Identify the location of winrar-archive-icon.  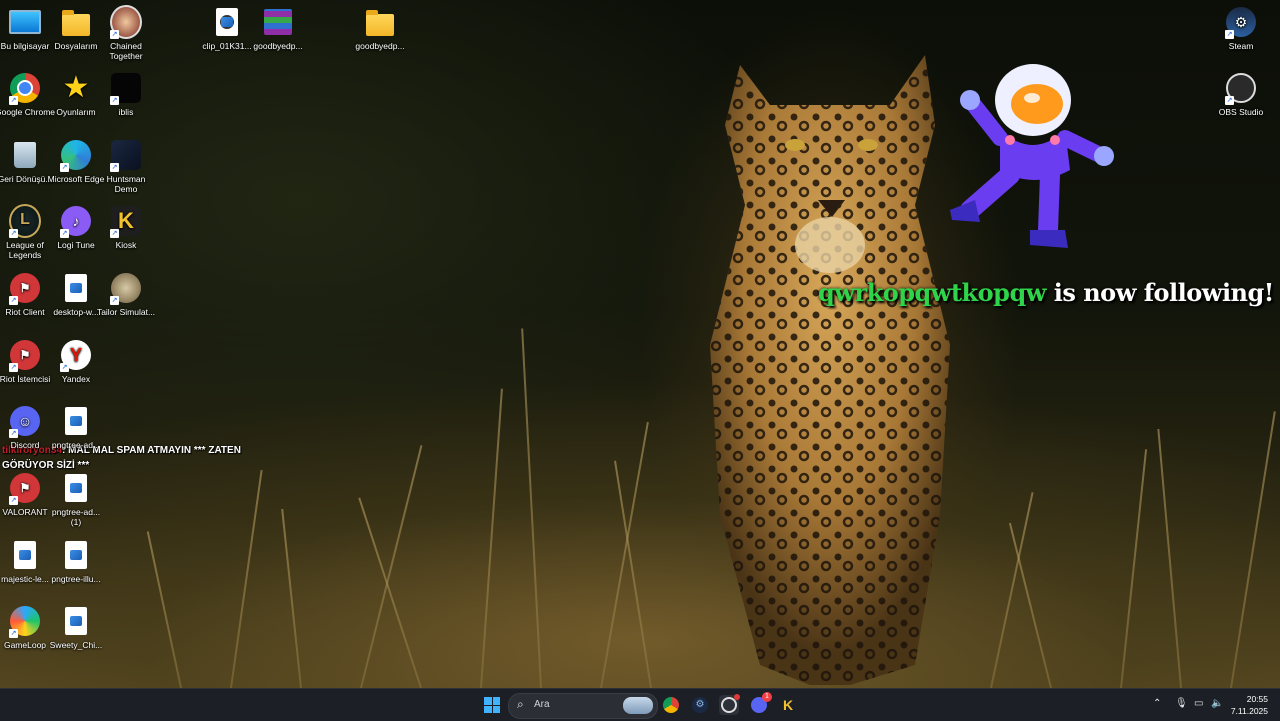
(278, 22).